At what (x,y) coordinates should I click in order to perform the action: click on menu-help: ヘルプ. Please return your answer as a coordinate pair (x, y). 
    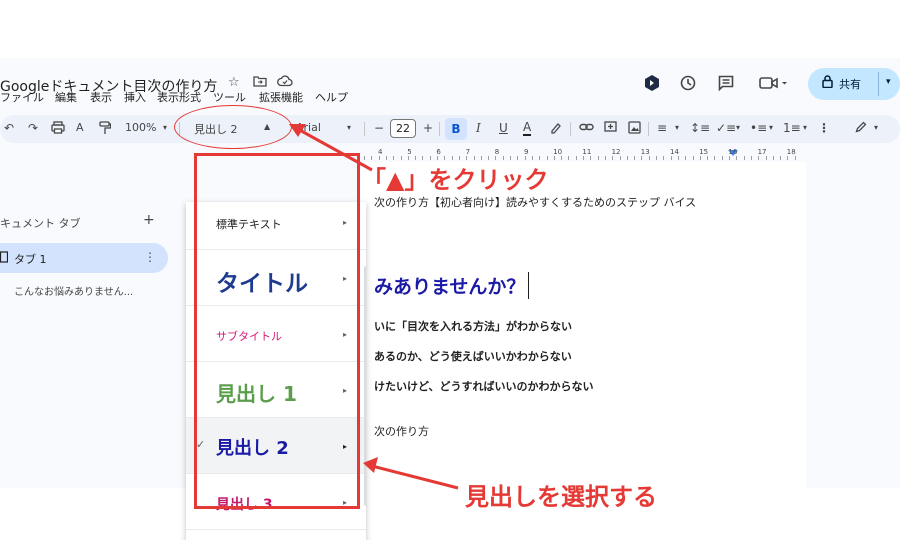
    Looking at the image, I should click on (331, 97).